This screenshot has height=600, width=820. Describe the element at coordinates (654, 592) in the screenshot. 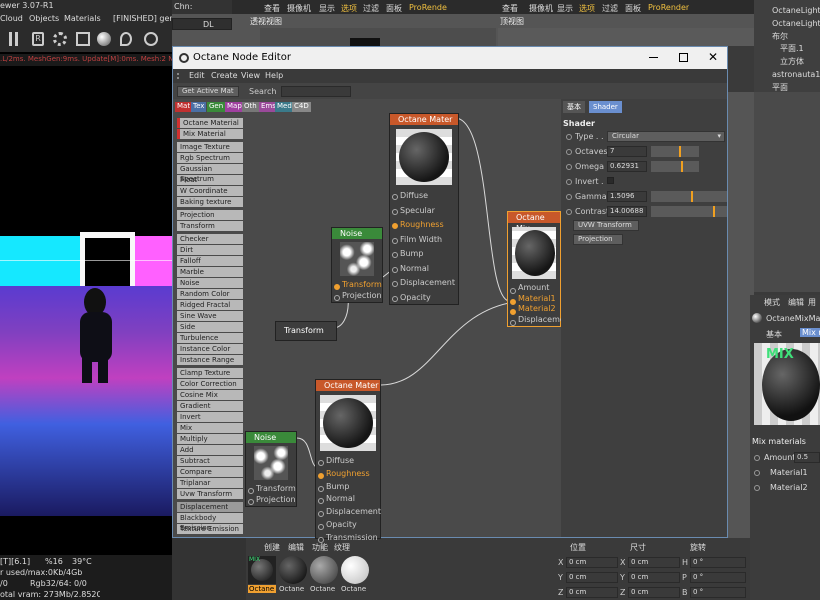

I see `coord-size-z: 0 cm` at that location.